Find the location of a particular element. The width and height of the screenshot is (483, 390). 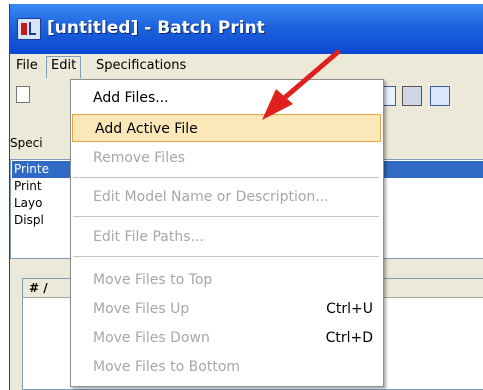

menu-item-move-up: Move Files Up Ctrl+U is located at coordinates (227, 309).